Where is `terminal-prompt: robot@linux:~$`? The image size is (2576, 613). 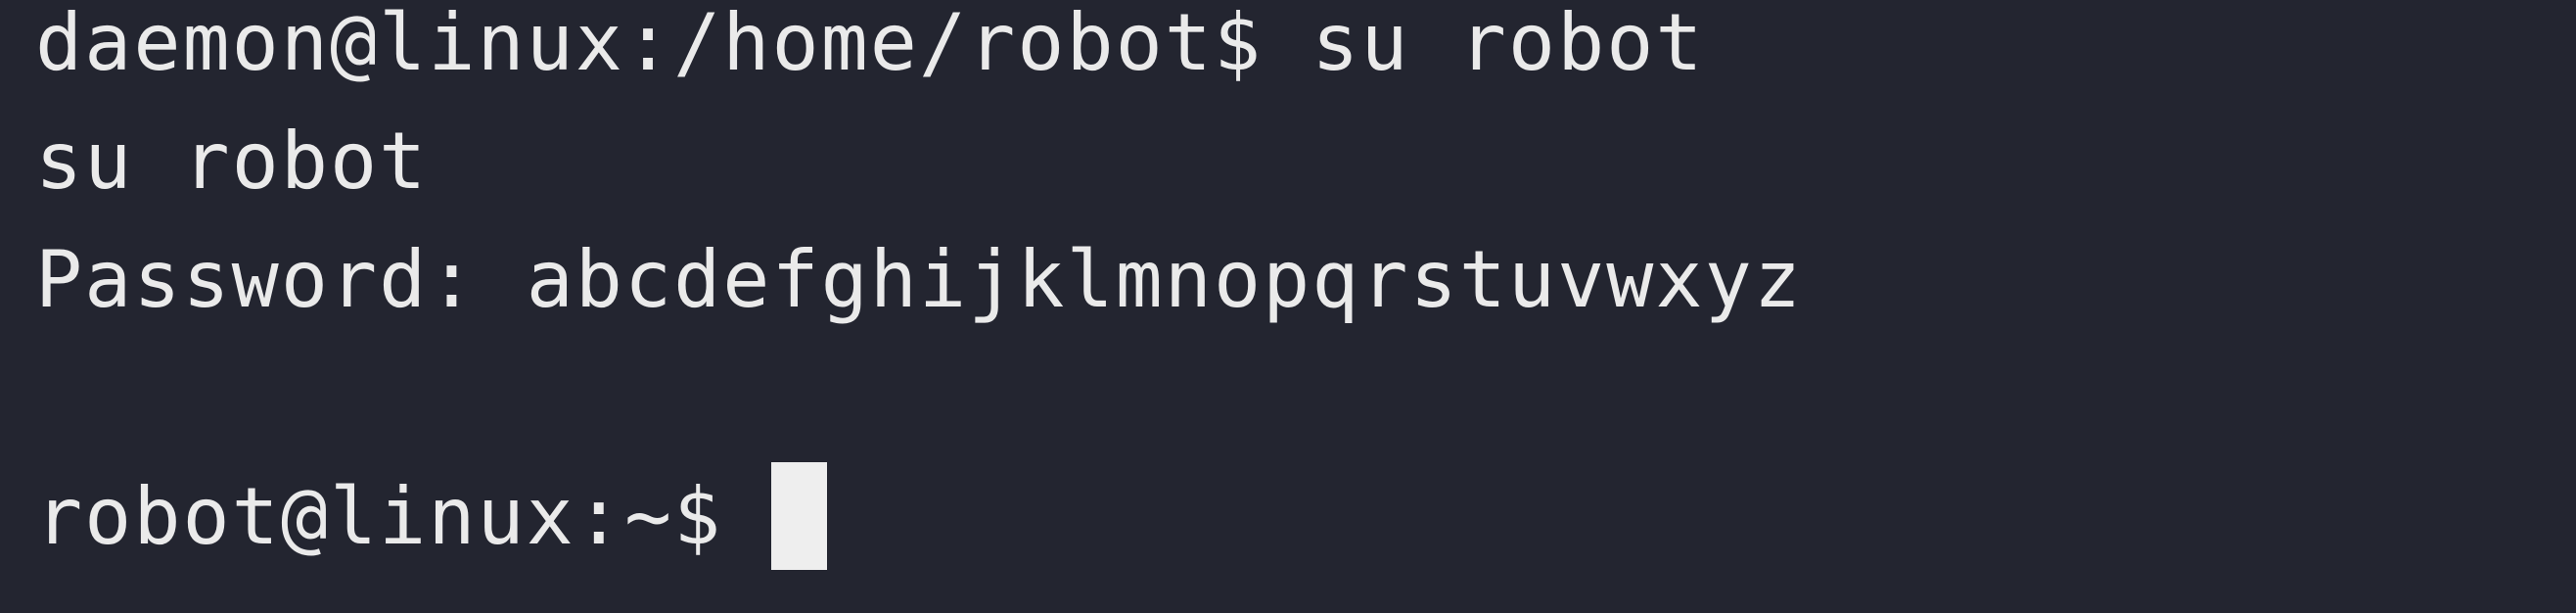 terminal-prompt: robot@linux:~$ is located at coordinates (403, 516).